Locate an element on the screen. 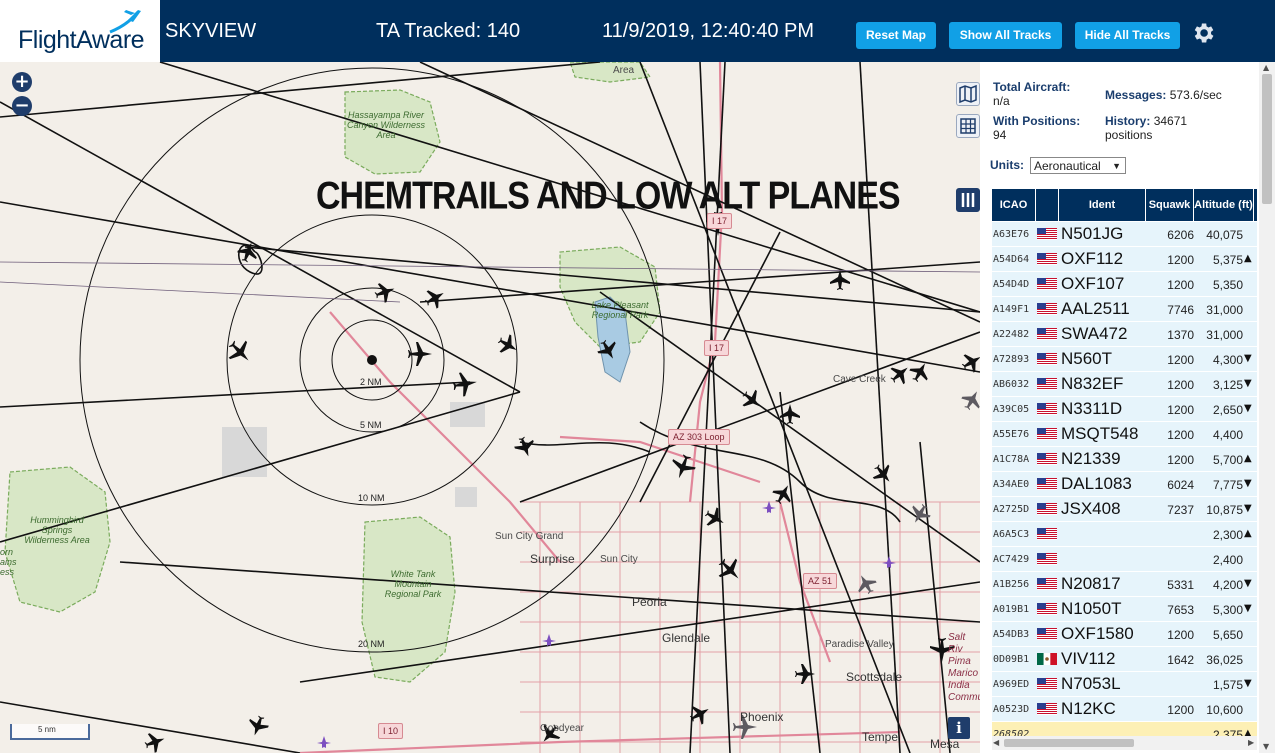  table-row: A22482 SWA472 1370 31,000 is located at coordinates (1124, 334).